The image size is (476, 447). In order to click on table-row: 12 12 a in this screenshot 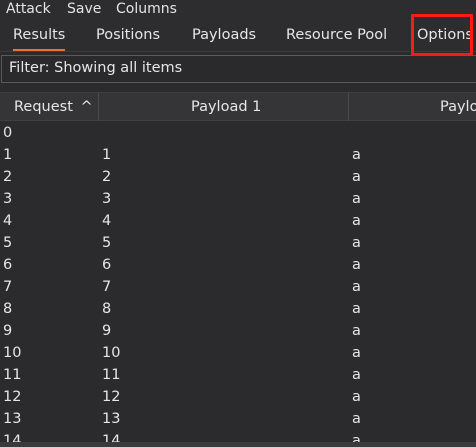, I will do `click(238, 397)`.